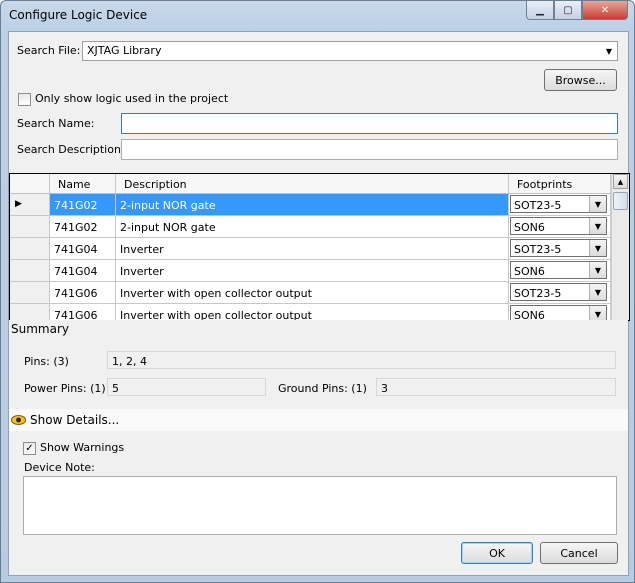 The height and width of the screenshot is (583, 635). Describe the element at coordinates (24, 99) in the screenshot. I see `only-show-logic-checkbox` at that location.